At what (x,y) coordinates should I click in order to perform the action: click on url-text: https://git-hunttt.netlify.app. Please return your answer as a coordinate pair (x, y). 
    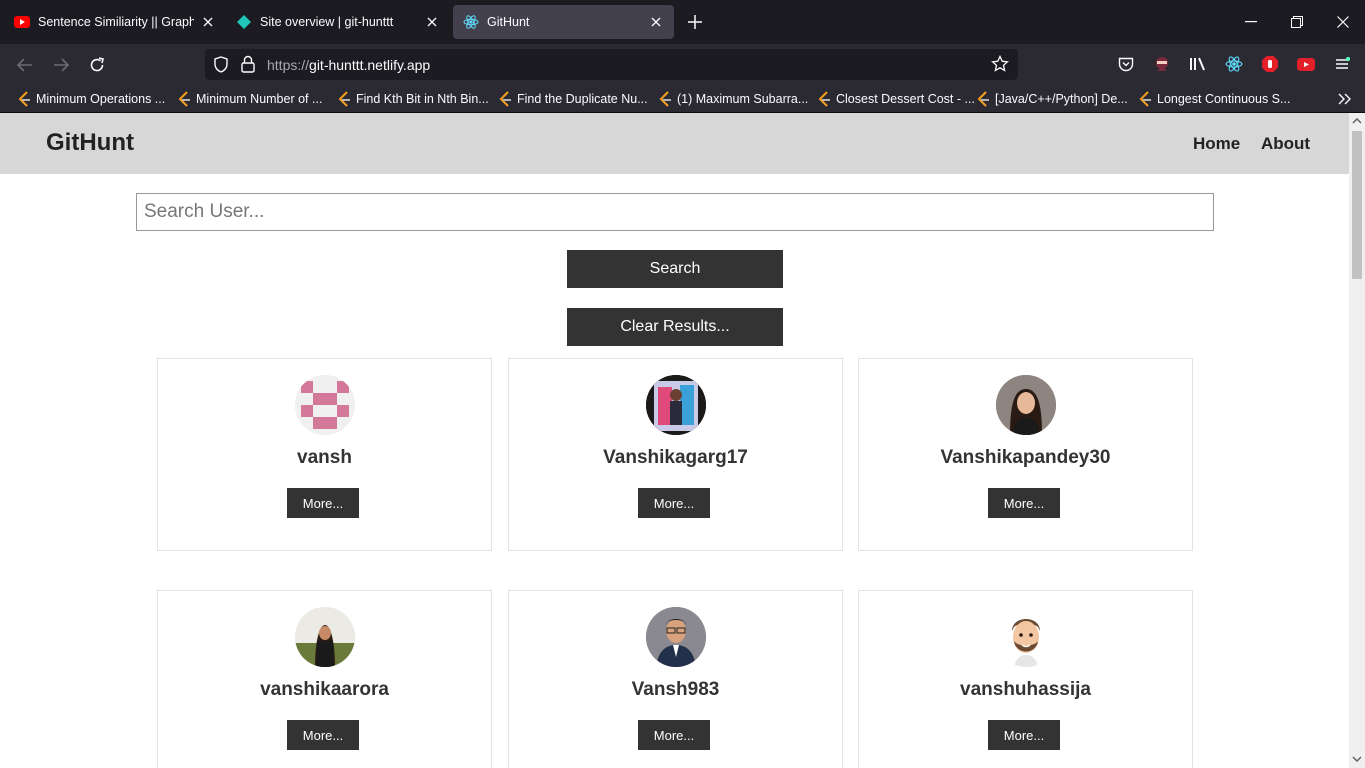
    Looking at the image, I should click on (349, 65).